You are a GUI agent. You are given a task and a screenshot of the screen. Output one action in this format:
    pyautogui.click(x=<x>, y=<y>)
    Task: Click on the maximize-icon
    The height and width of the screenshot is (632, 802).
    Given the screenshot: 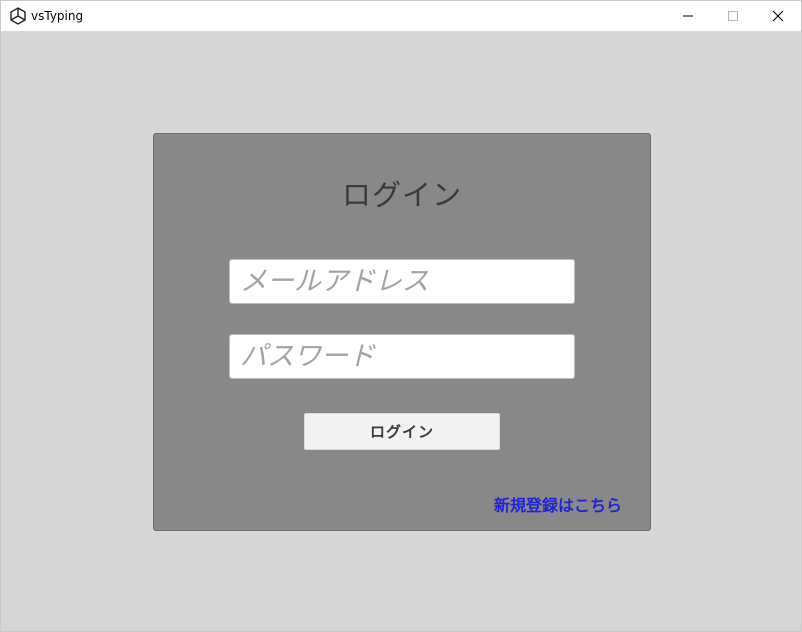 What is the action you would take?
    pyautogui.click(x=733, y=16)
    